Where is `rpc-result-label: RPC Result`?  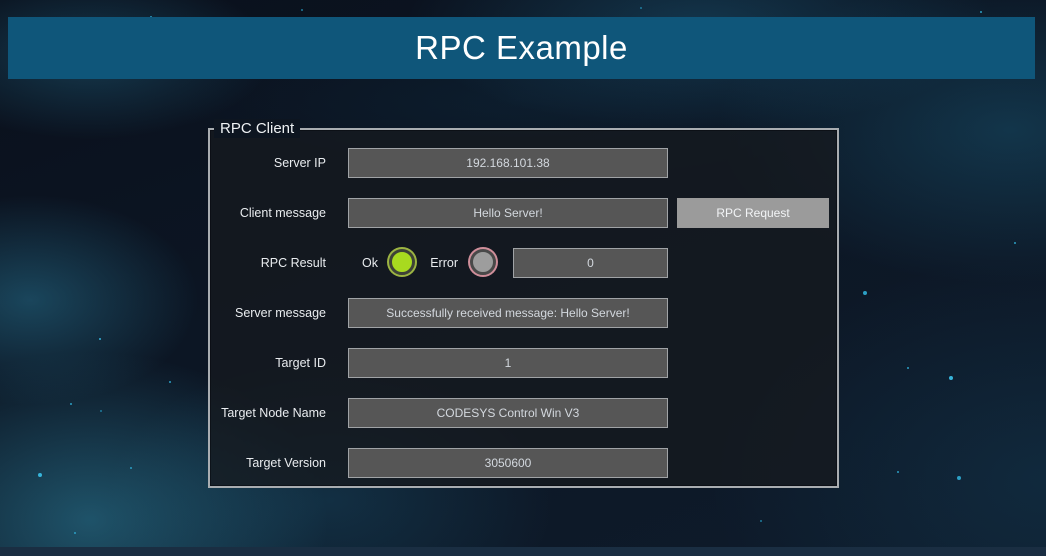 rpc-result-label: RPC Result is located at coordinates (293, 263).